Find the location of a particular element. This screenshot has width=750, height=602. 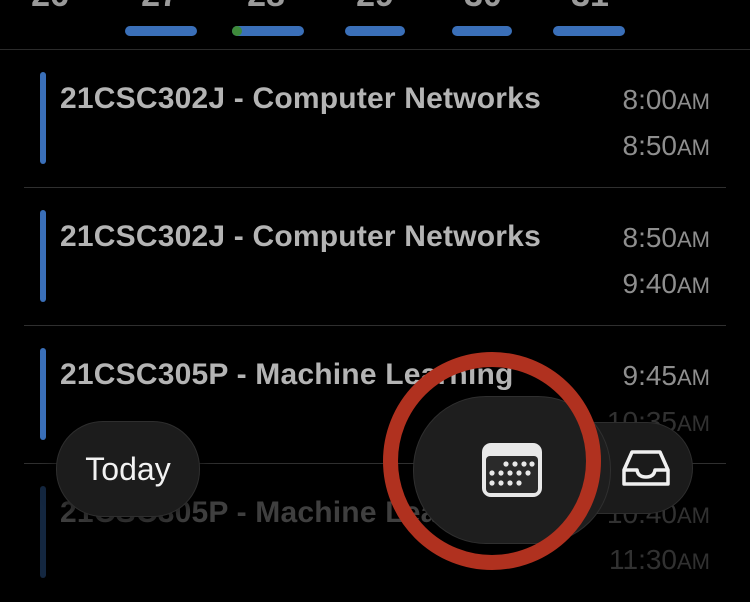

event-start-time: 8:50AM is located at coordinates (666, 237).